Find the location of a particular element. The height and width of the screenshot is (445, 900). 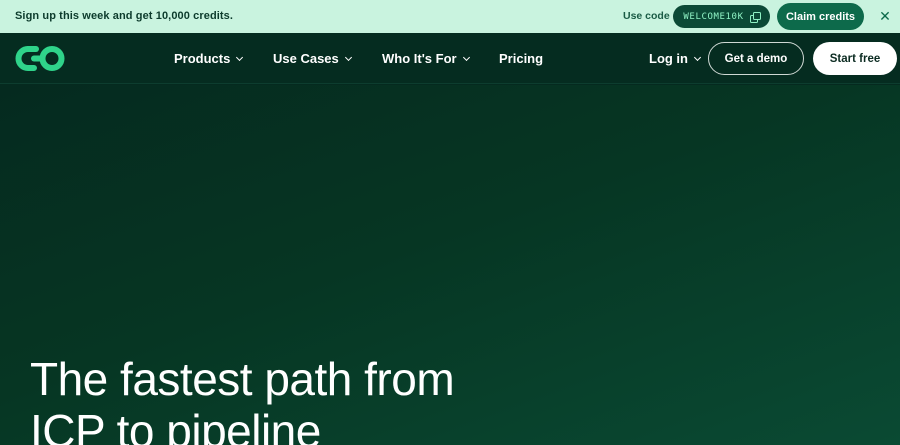

promo-code-chip: WELCOME10K is located at coordinates (721, 16).